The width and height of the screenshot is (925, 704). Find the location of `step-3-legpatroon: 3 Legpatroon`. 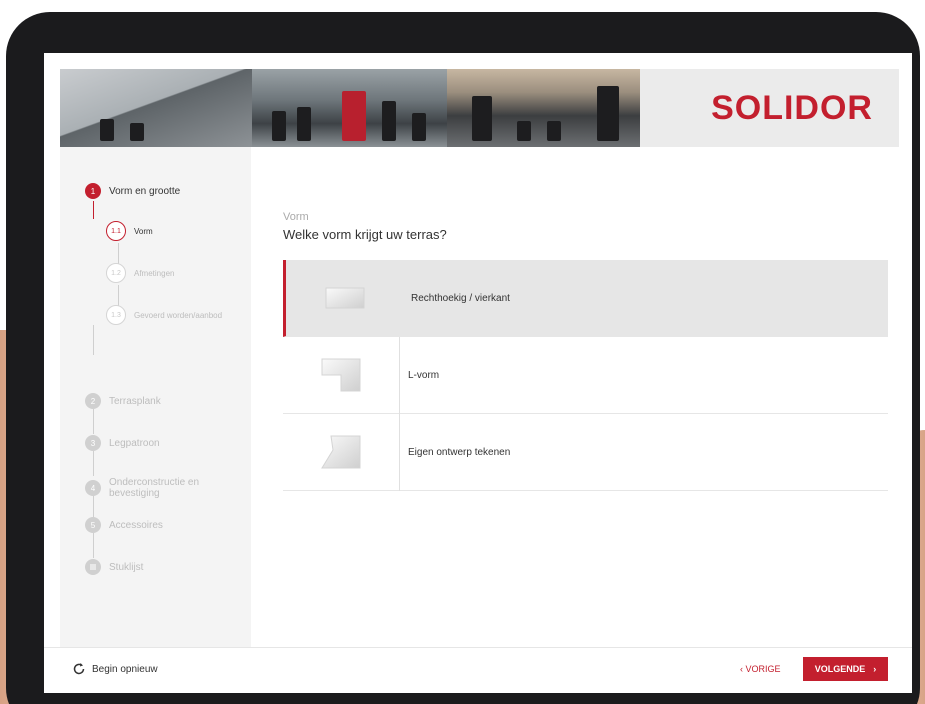

step-3-legpatroon: 3 Legpatroon is located at coordinates (122, 443).